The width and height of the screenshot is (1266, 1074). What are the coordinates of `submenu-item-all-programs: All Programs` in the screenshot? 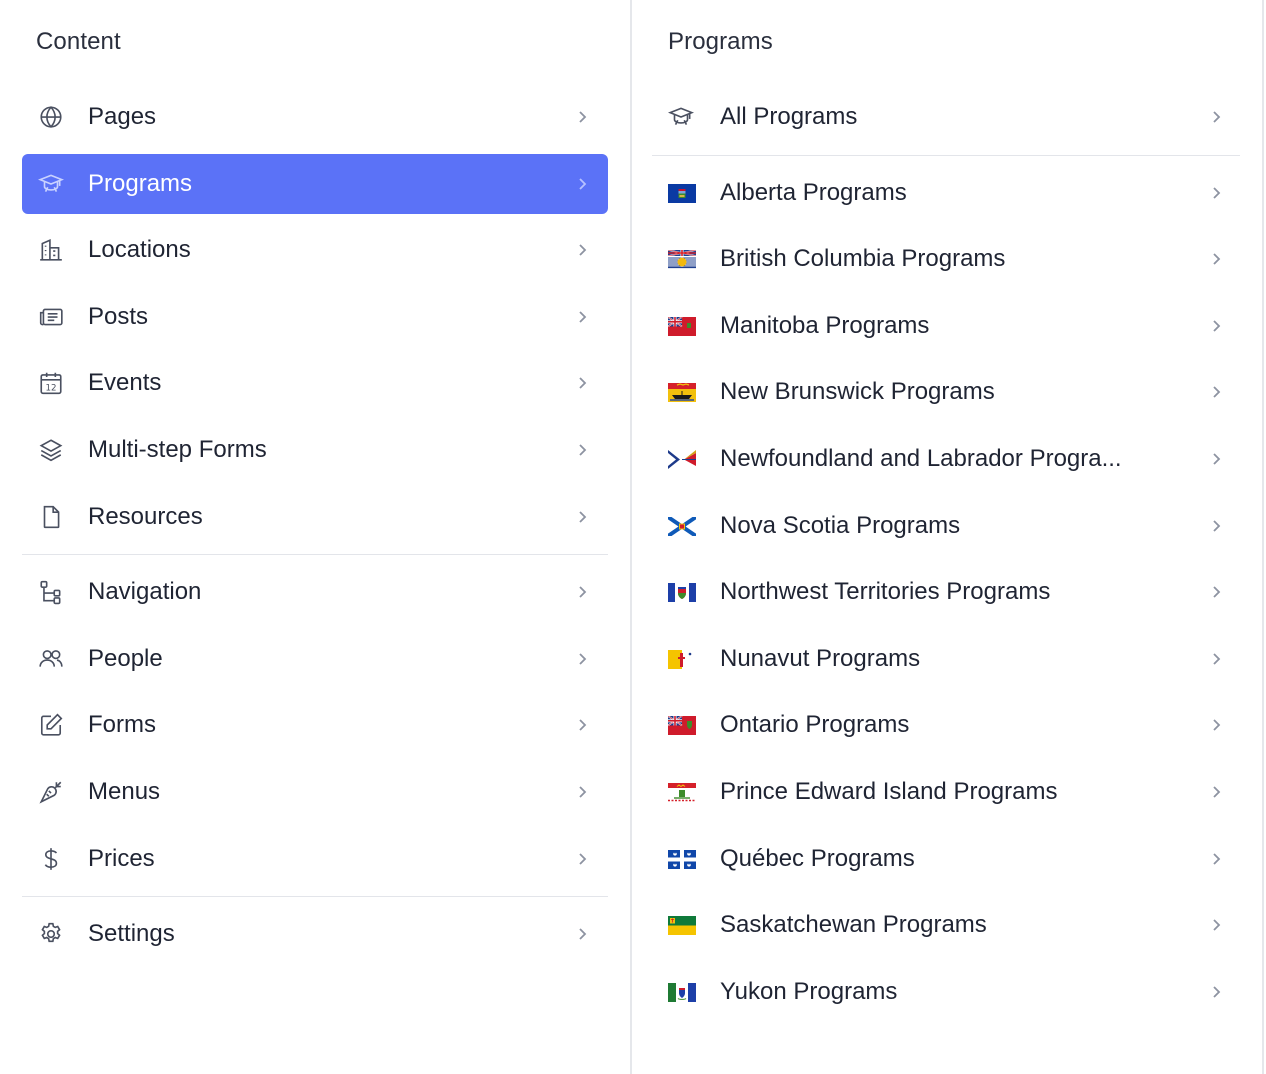 It's located at (946, 117).